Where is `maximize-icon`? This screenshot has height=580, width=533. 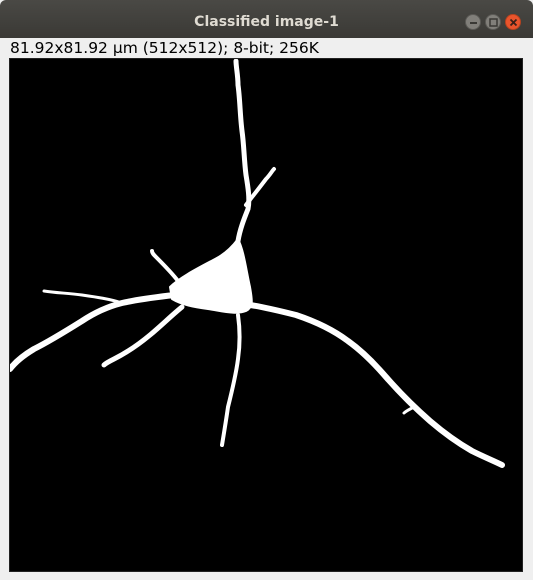
maximize-icon is located at coordinates (493, 22).